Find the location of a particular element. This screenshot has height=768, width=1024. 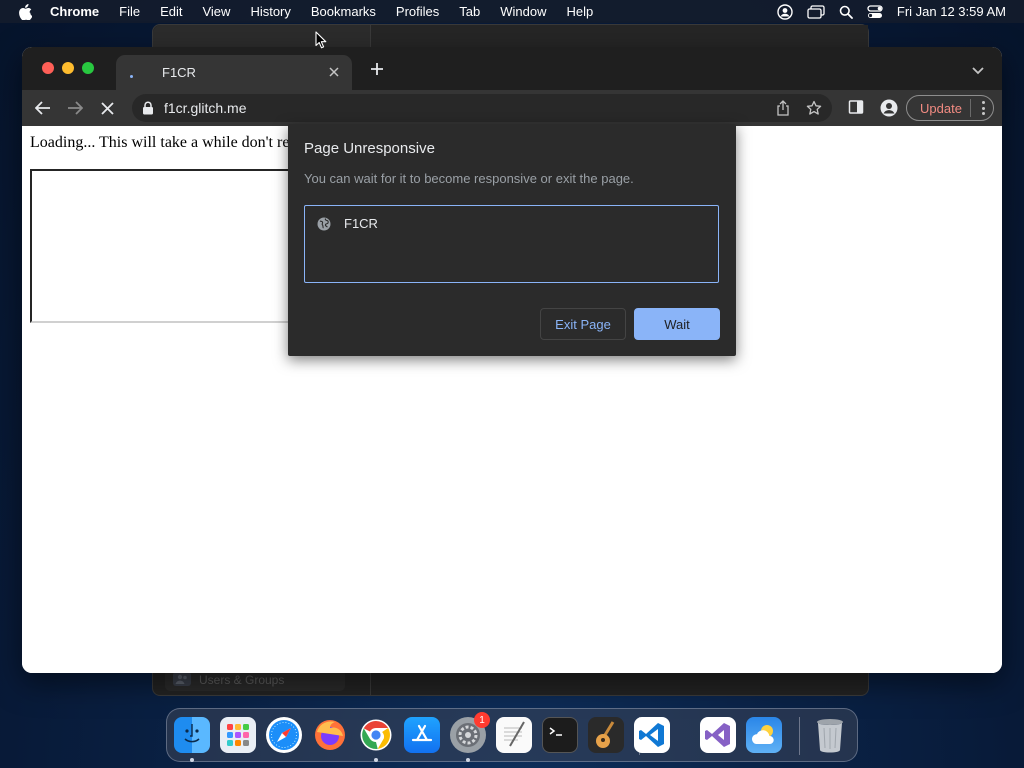

user-account-icon is located at coordinates (785, 11).